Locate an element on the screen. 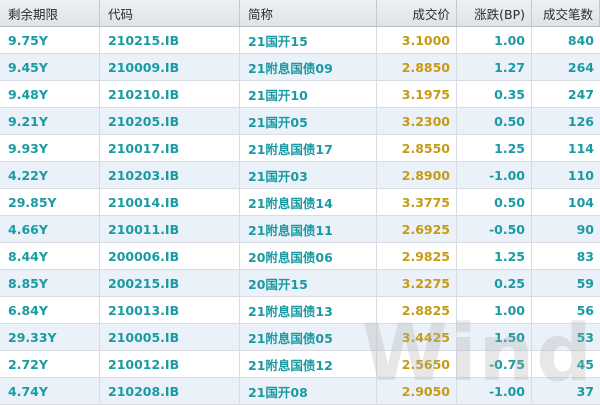 Image resolution: width=600 pixels, height=405 pixels. cell-trade-count: 110 is located at coordinates (580, 175).